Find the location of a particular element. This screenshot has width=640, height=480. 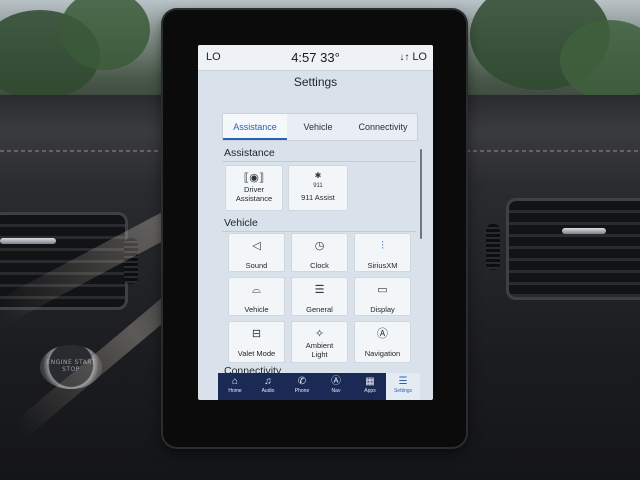

tile-label: Sound is located at coordinates (256, 265).